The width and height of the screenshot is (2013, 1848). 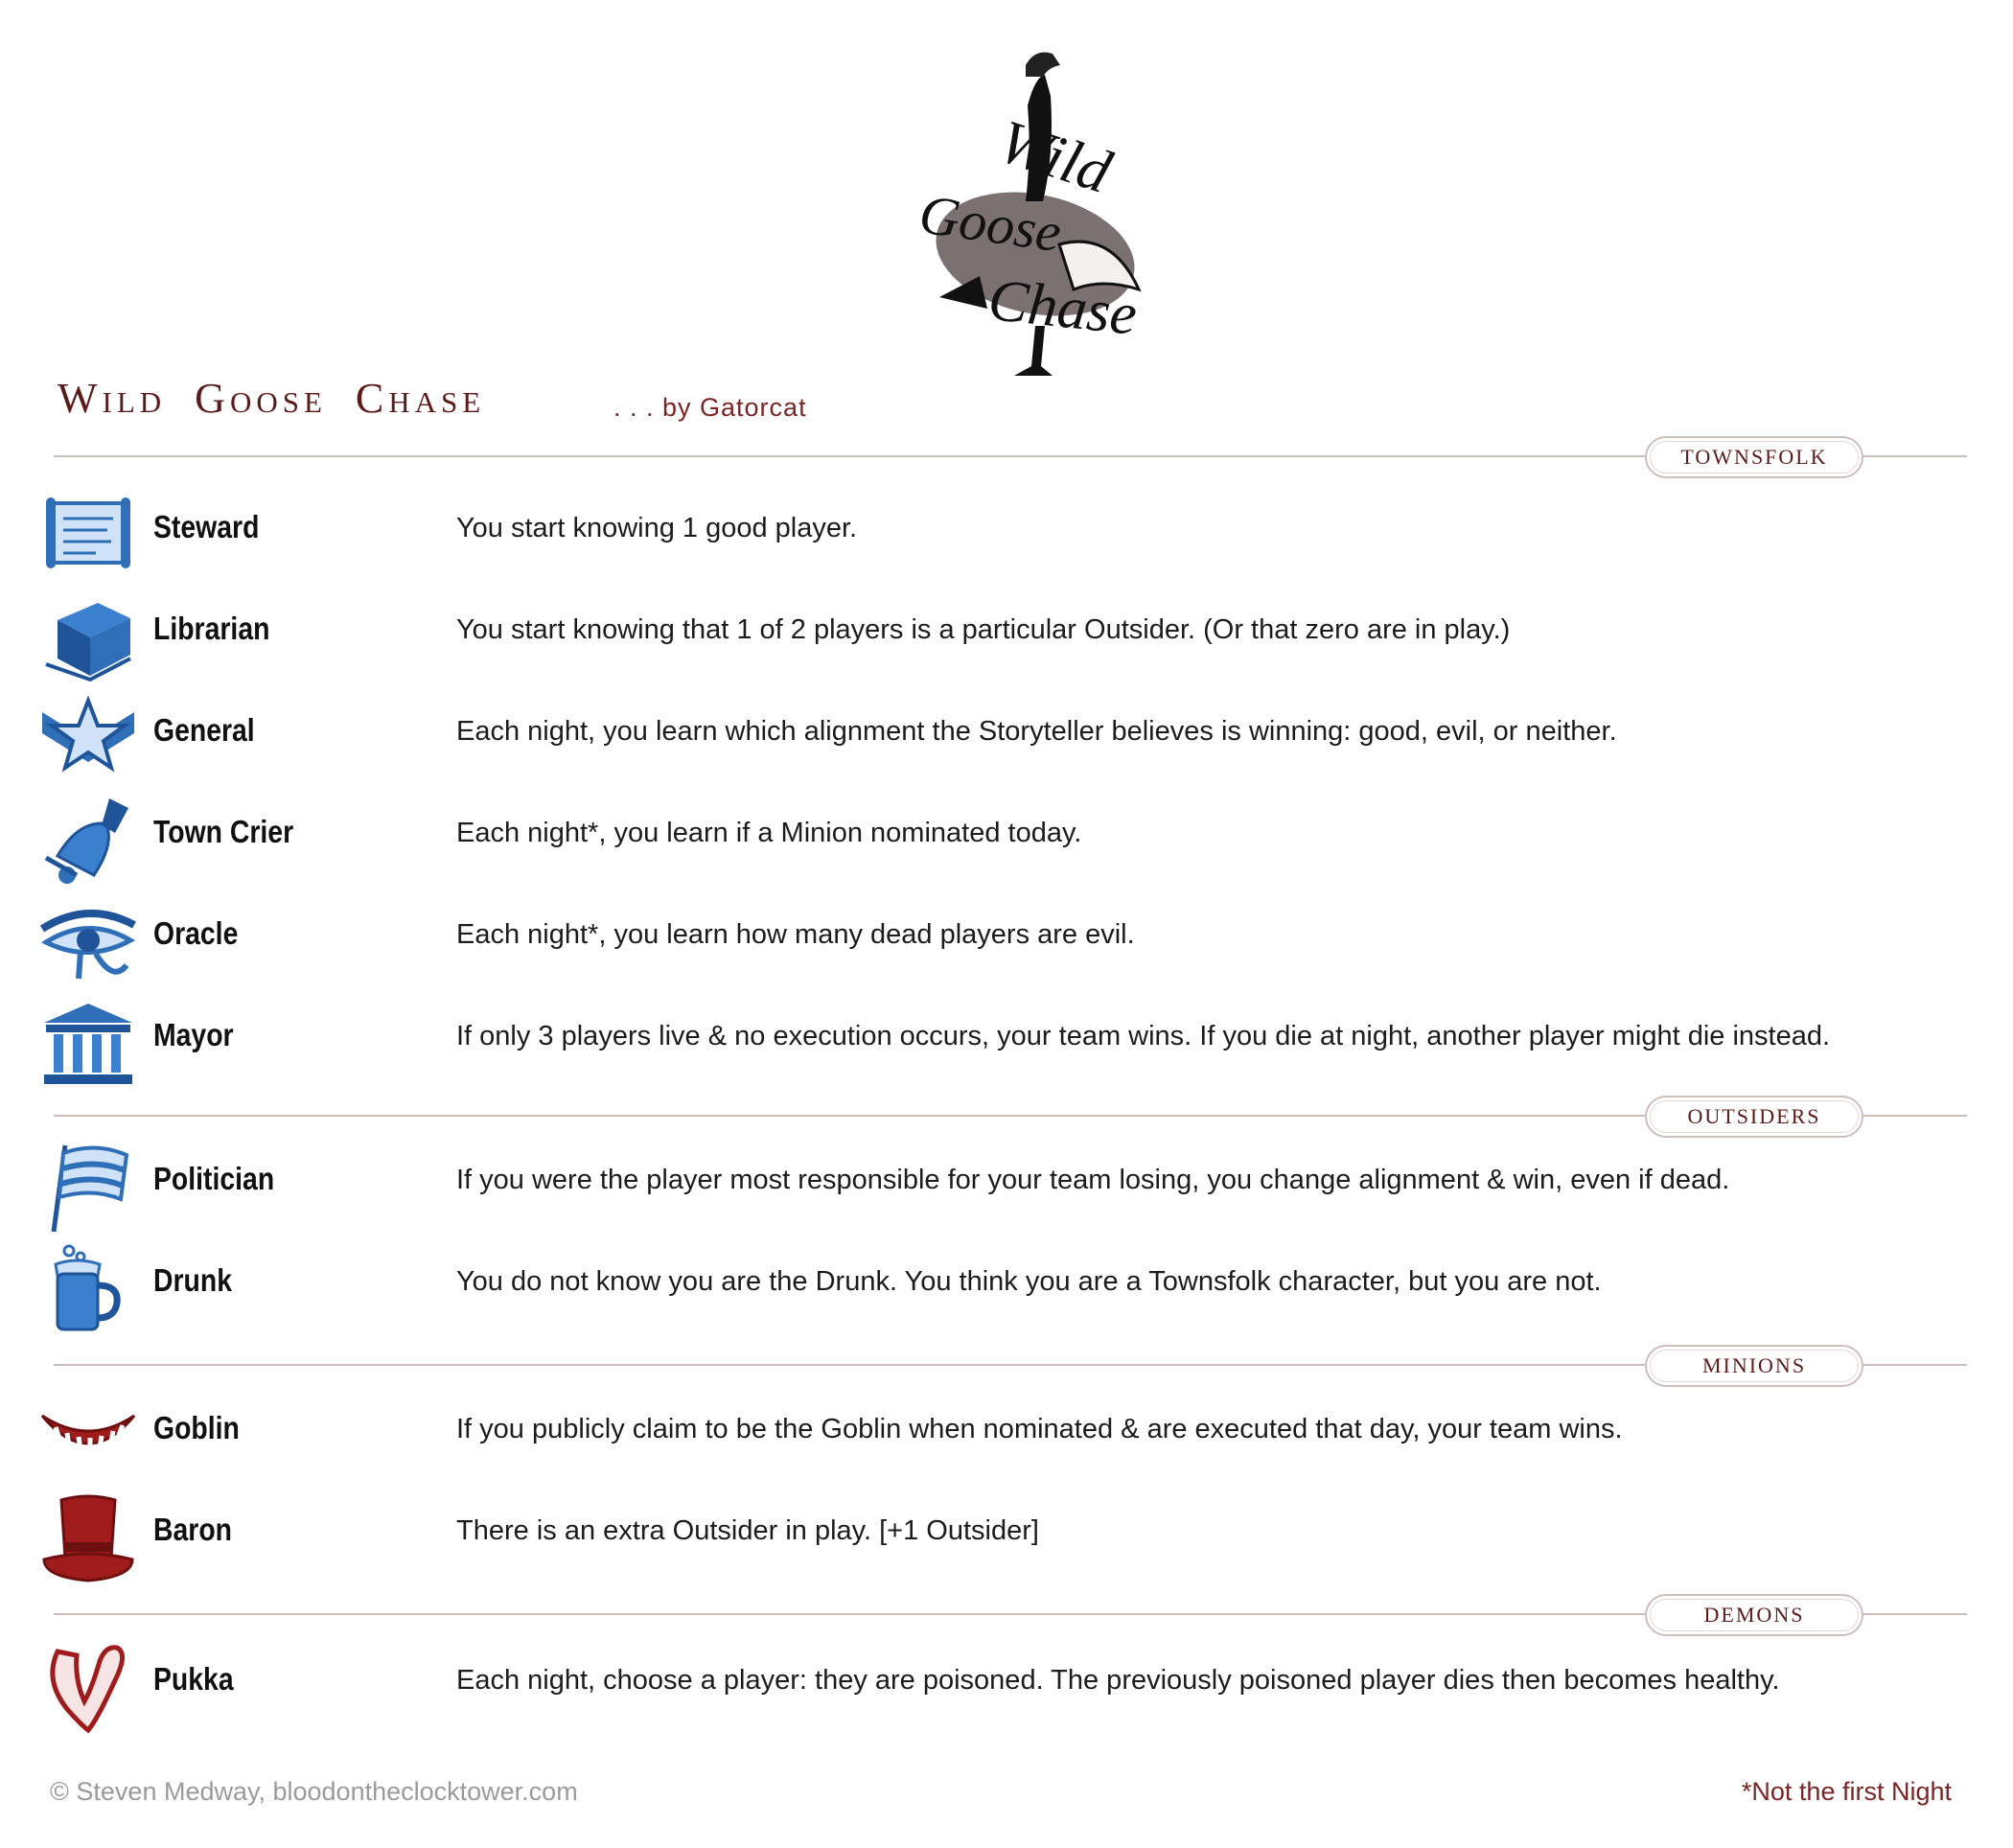 What do you see at coordinates (88, 643) in the screenshot?
I see `book-icon` at bounding box center [88, 643].